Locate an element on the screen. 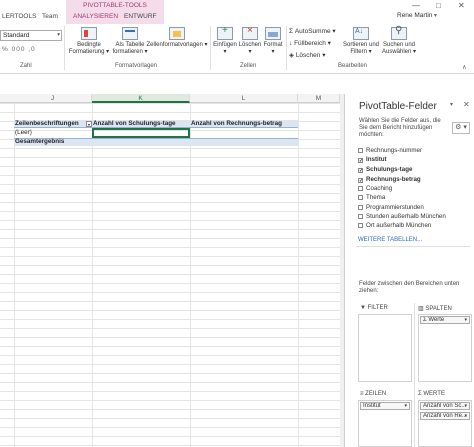 The width and height of the screenshot is (474, 447). field-rechnungsnummer: Rechnungs-nummer is located at coordinates (390, 150).